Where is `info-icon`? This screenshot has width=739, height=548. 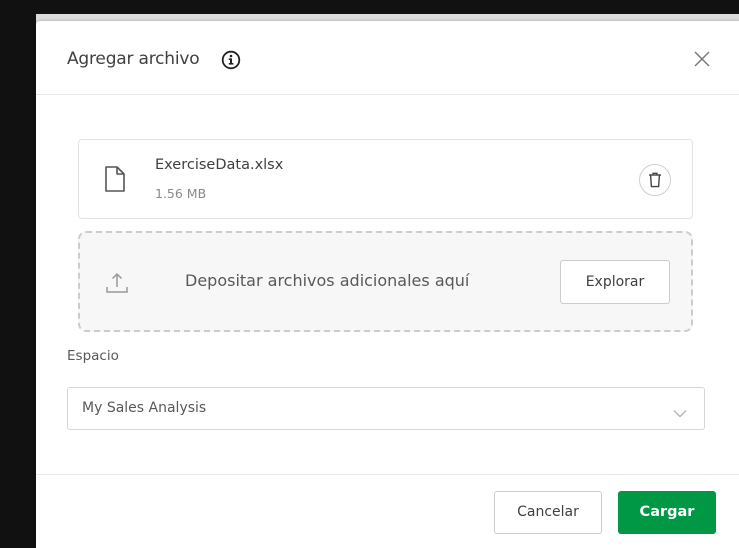
info-icon is located at coordinates (231, 60).